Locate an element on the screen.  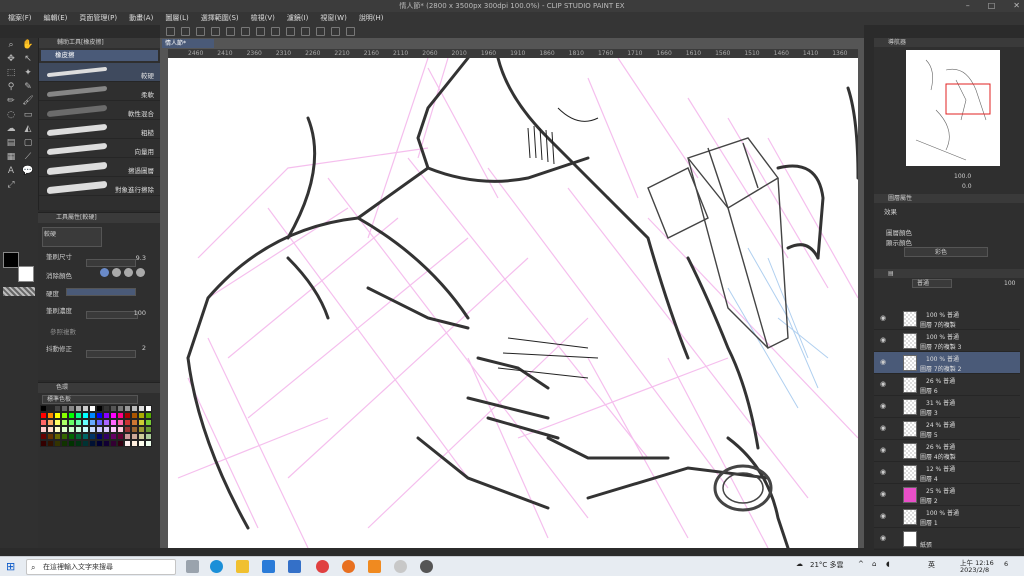
layer-row: ◉ 100 % 普通 圖層 7的複製 2 is located at coordinates (947, 363).